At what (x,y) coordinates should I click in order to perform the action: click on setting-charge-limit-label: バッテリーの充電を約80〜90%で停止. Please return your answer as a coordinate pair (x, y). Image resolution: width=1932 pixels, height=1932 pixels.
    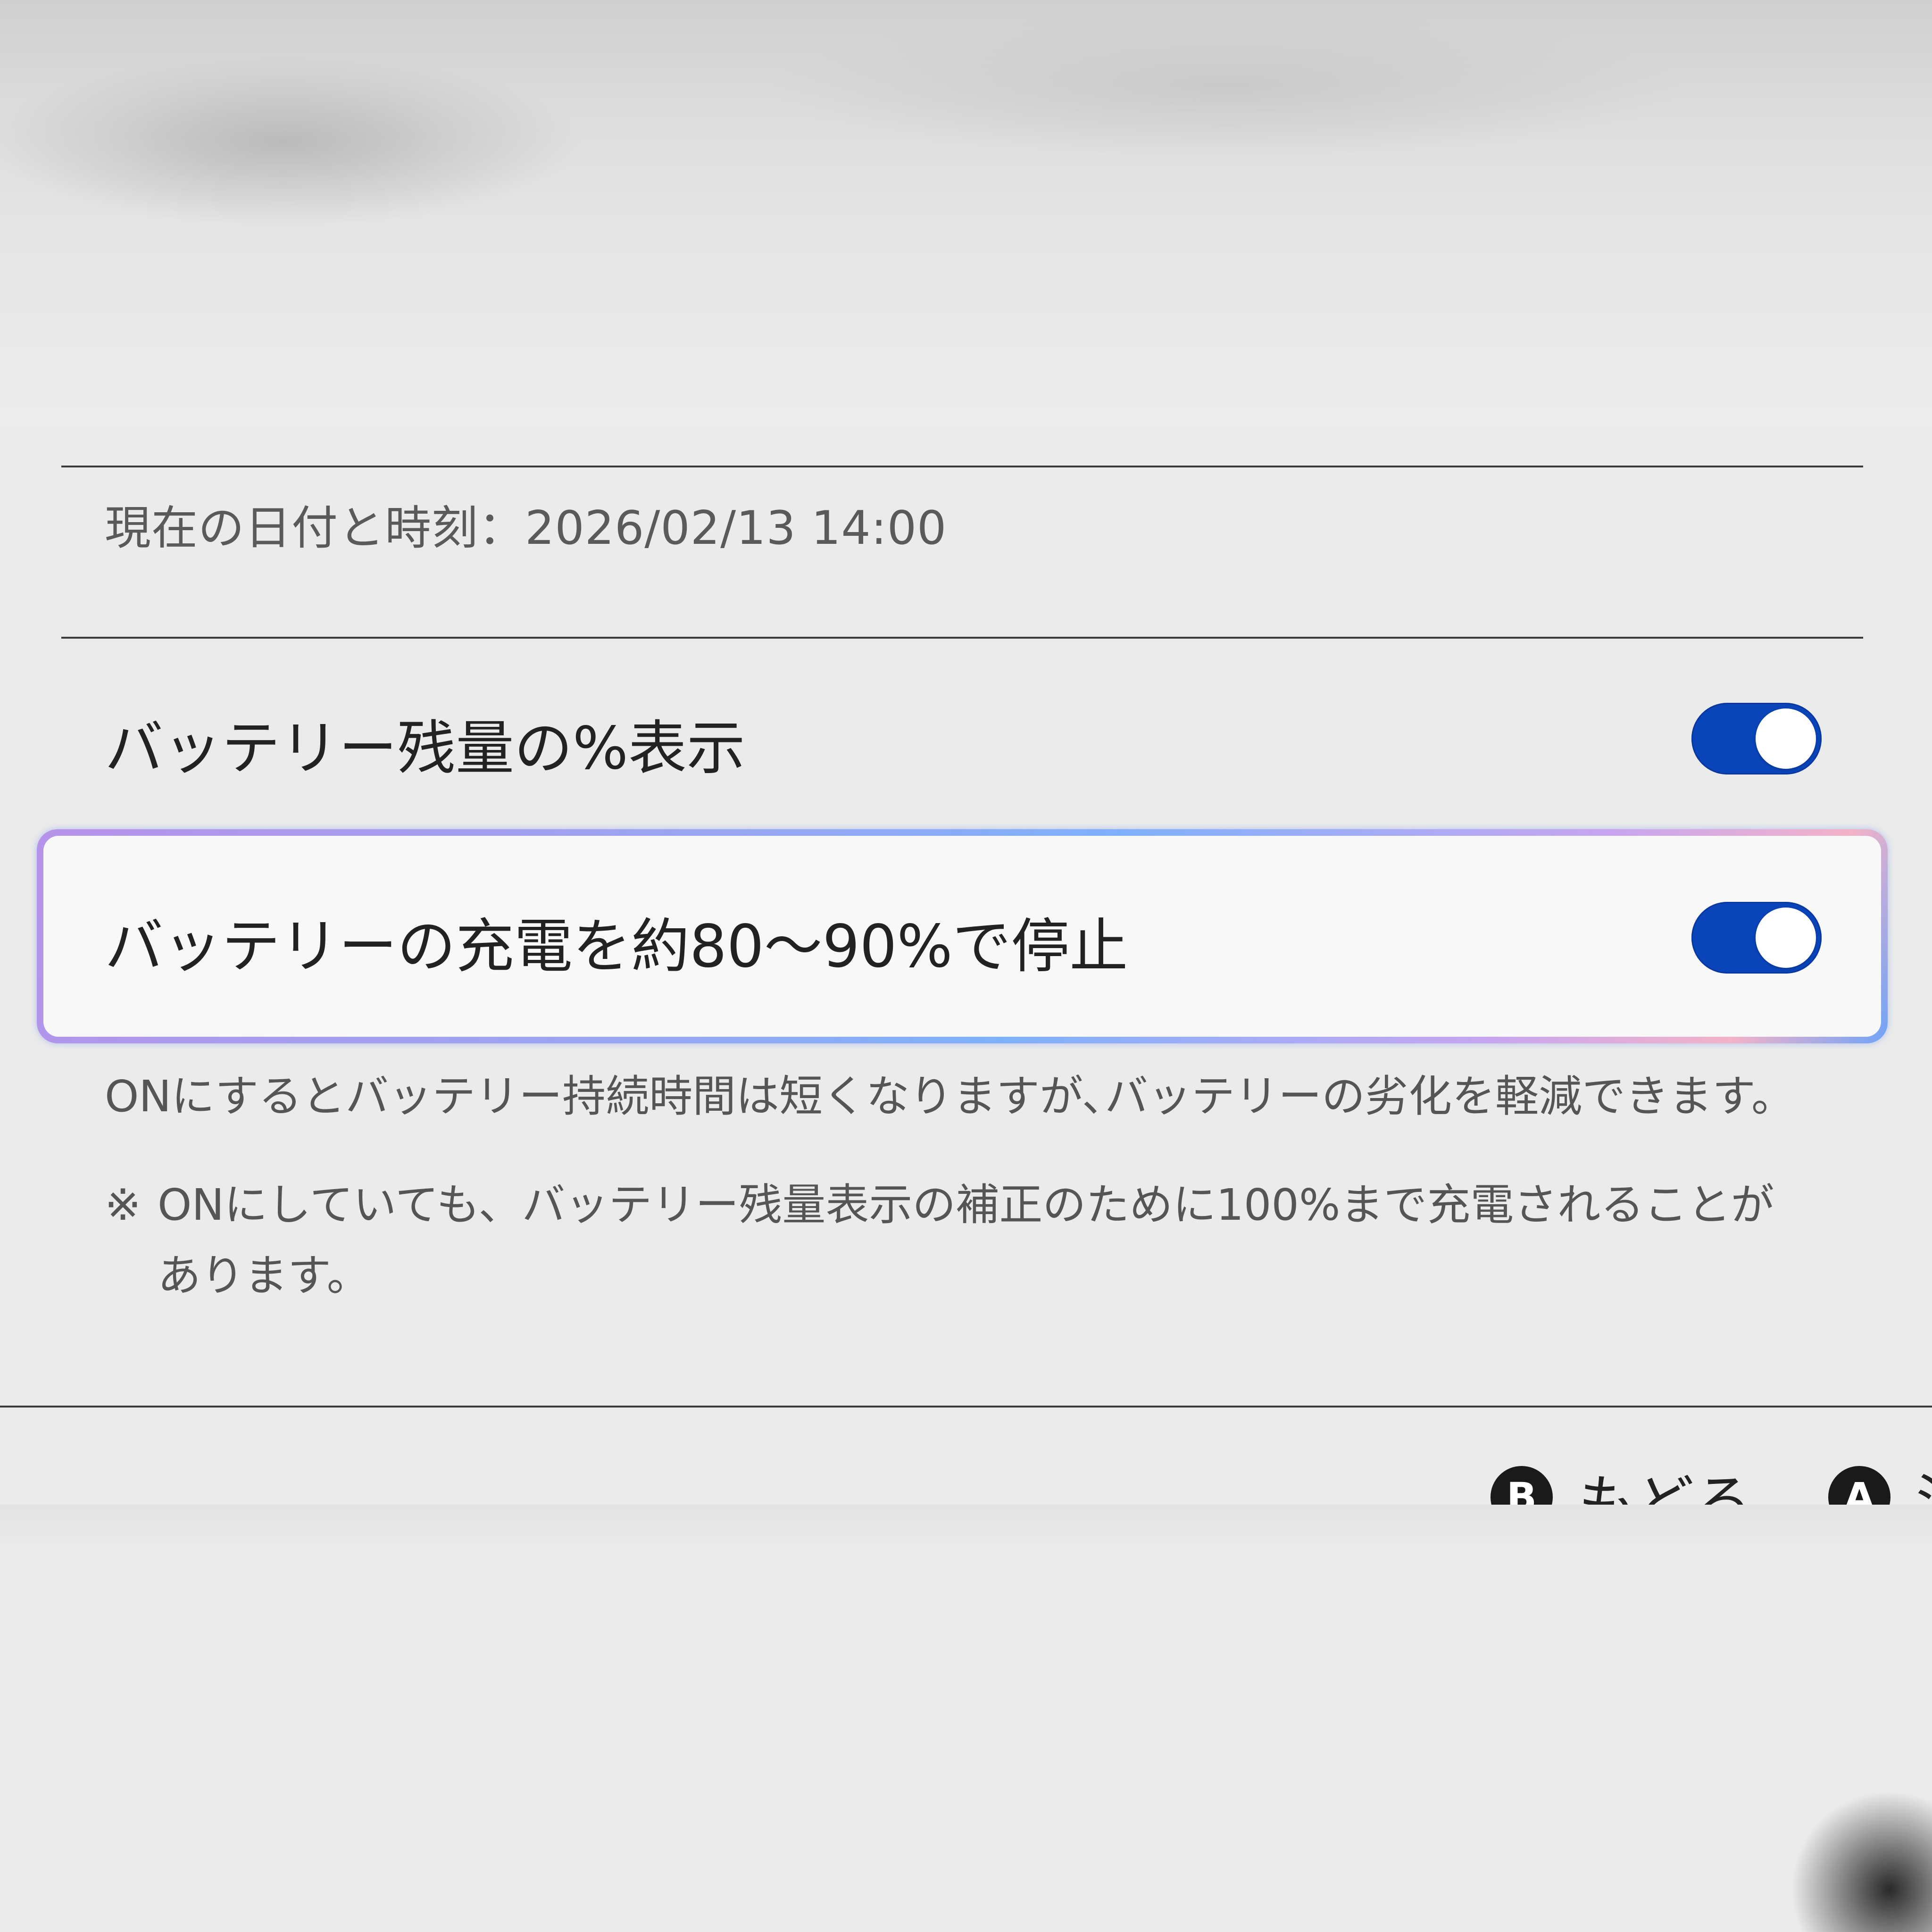
    Looking at the image, I should click on (616, 941).